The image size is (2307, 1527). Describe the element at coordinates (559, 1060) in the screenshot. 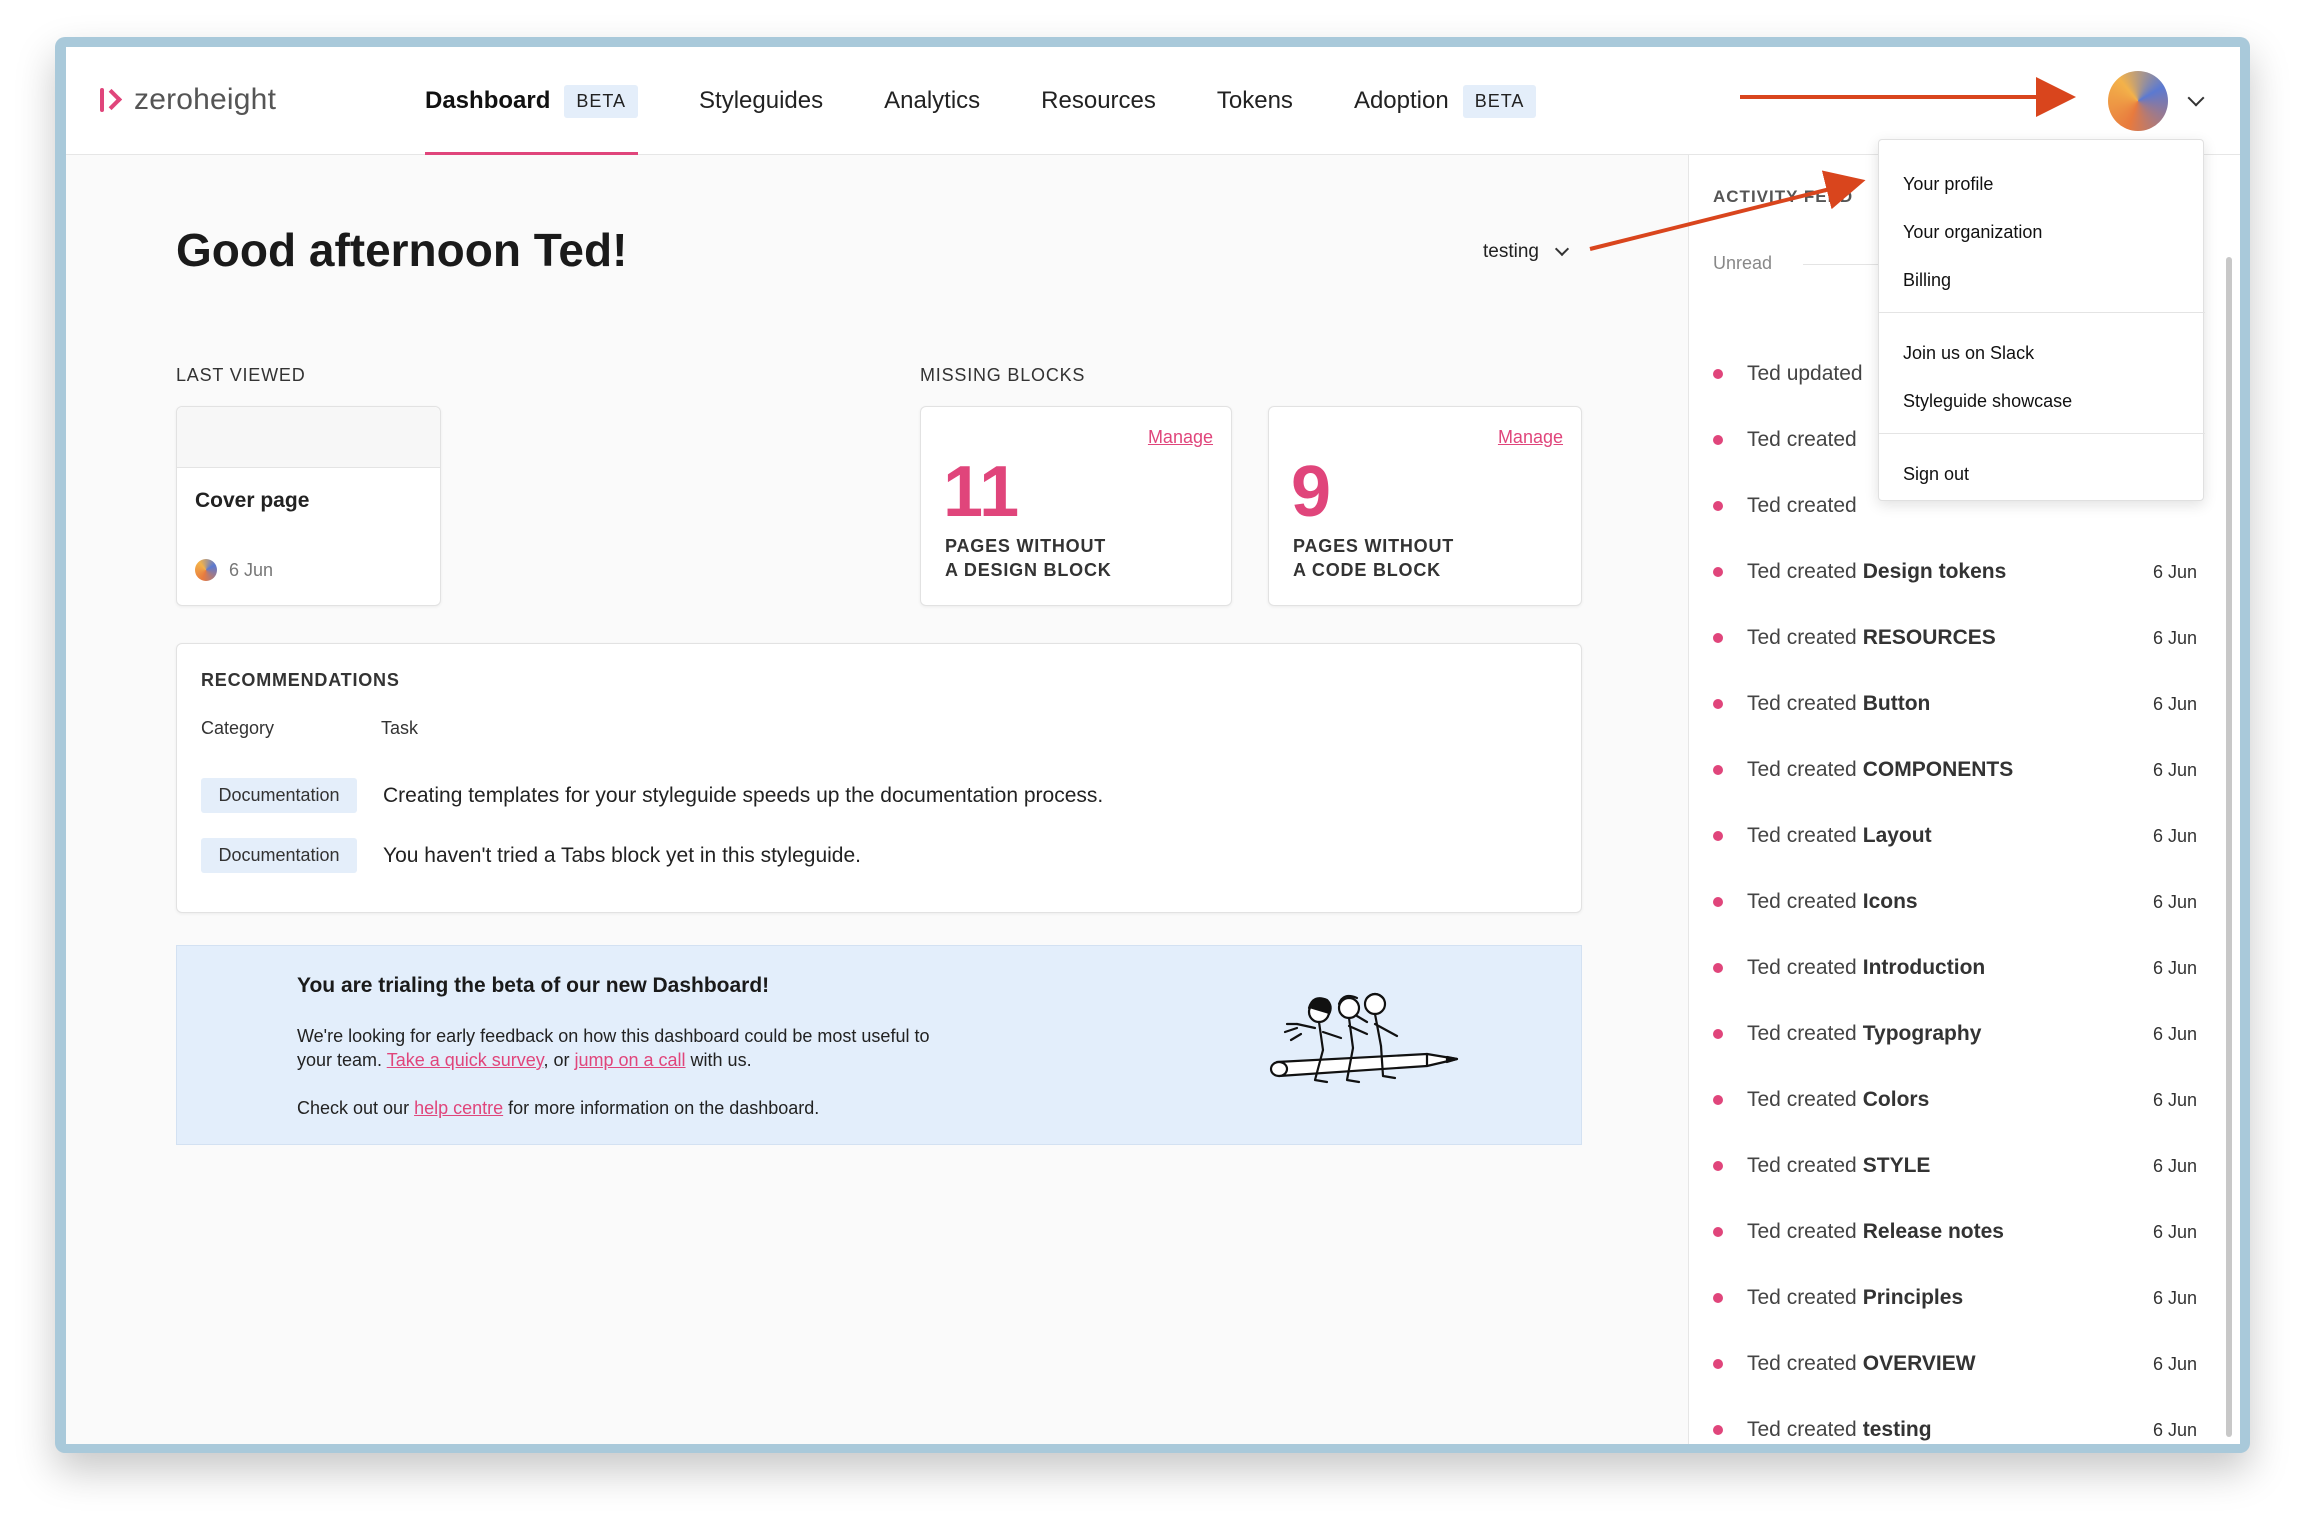

I see `banner-text-part: , or` at that location.